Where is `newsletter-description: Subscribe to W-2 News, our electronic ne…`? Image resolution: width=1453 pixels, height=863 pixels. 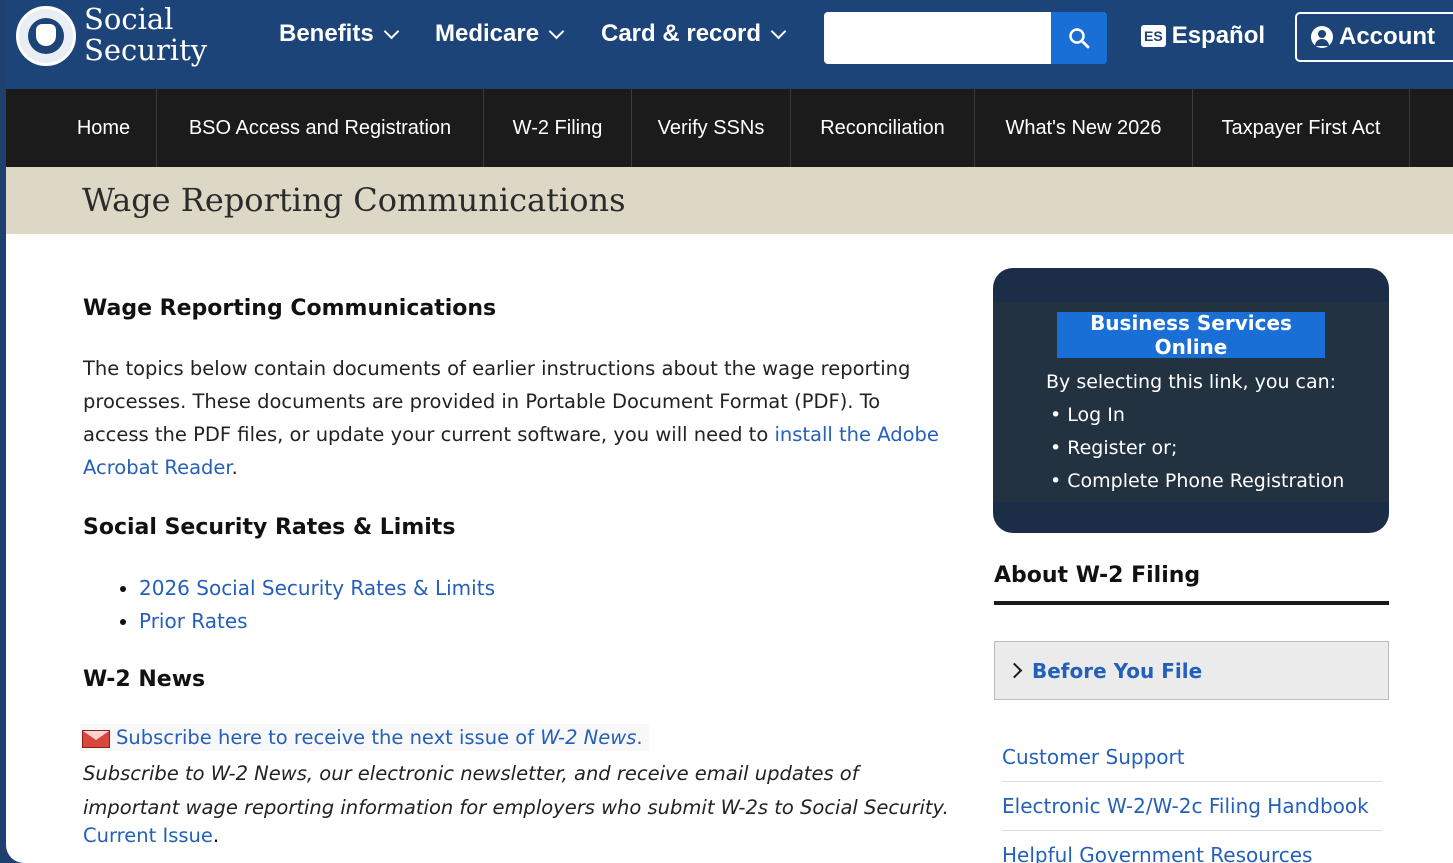 newsletter-description: Subscribe to W-2 News, our electronic ne… is located at coordinates (516, 790).